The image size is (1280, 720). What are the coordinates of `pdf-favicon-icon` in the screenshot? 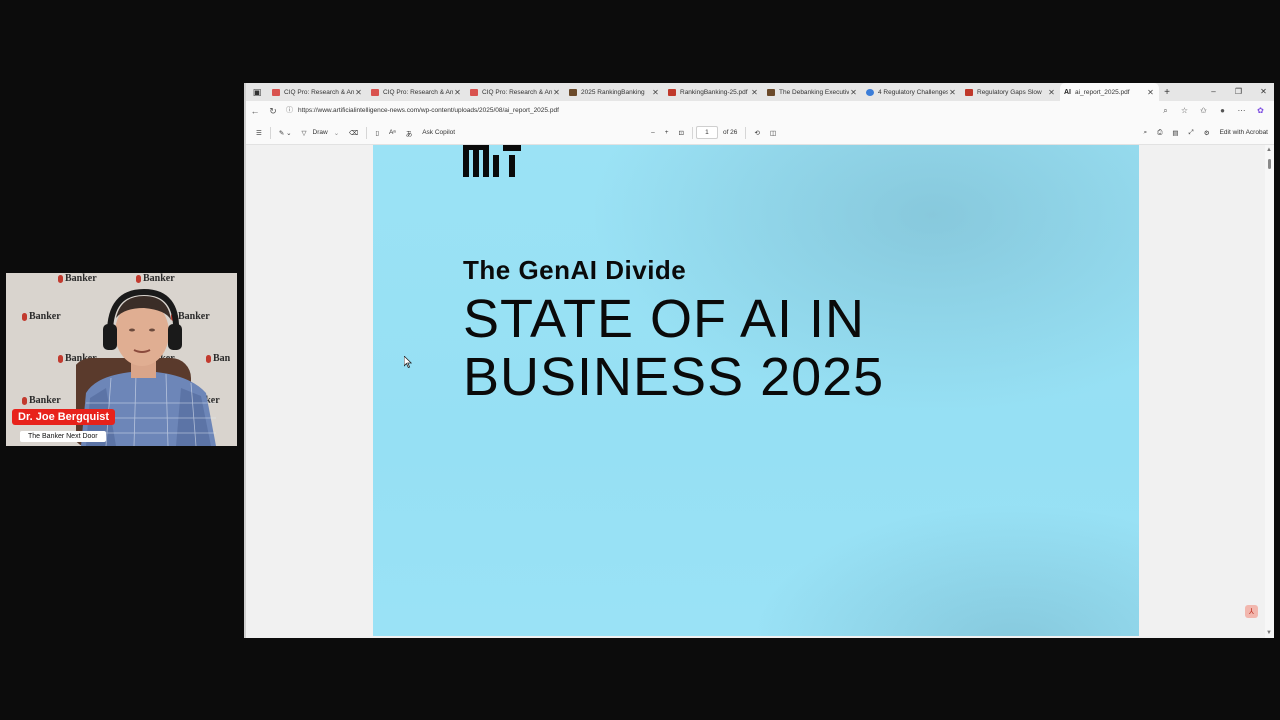 It's located at (672, 92).